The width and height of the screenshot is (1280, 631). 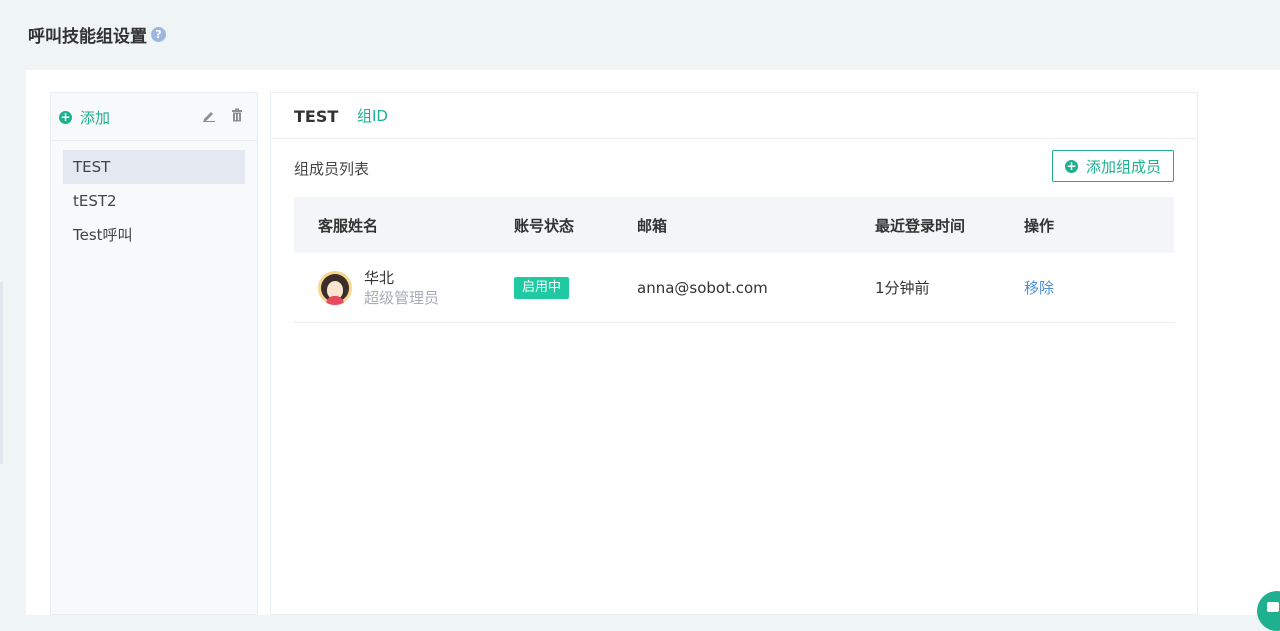 What do you see at coordinates (920, 225) in the screenshot?
I see `header-last-login: 最近登录时间` at bounding box center [920, 225].